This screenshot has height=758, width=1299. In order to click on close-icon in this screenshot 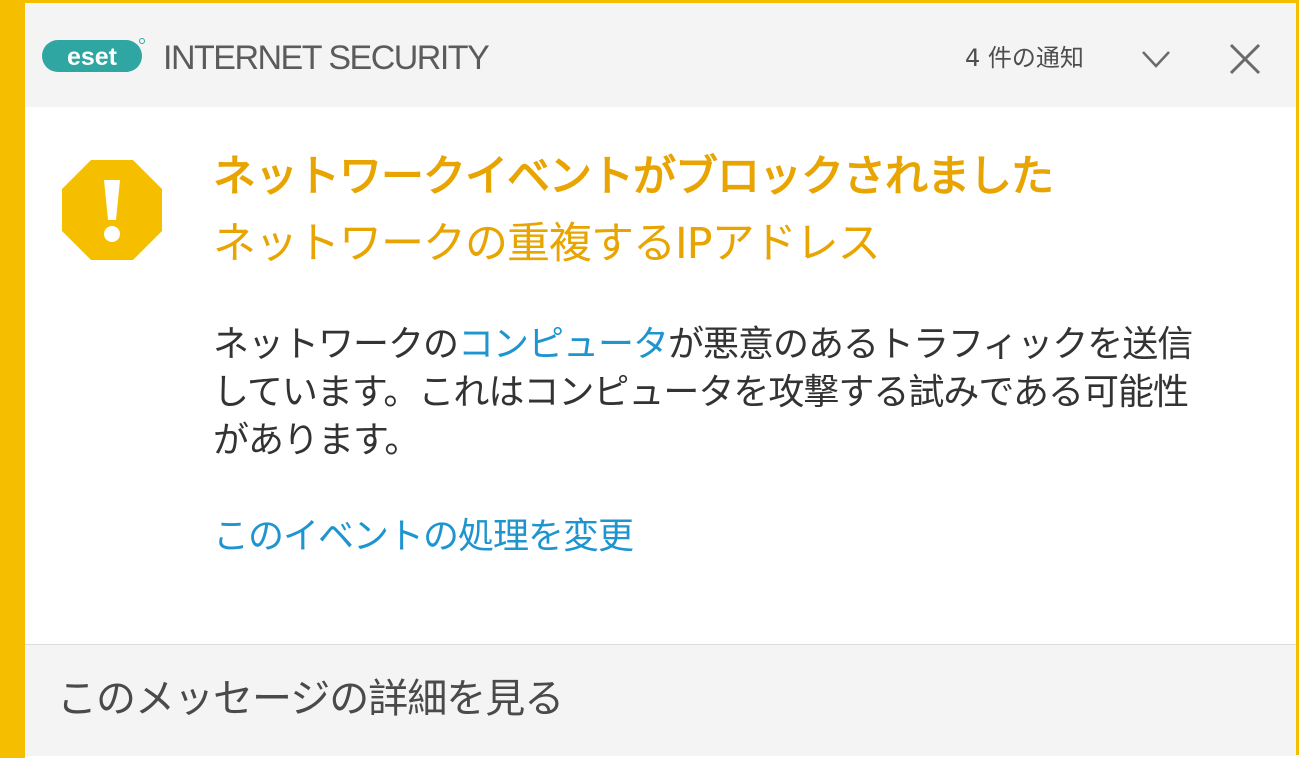, I will do `click(1245, 59)`.